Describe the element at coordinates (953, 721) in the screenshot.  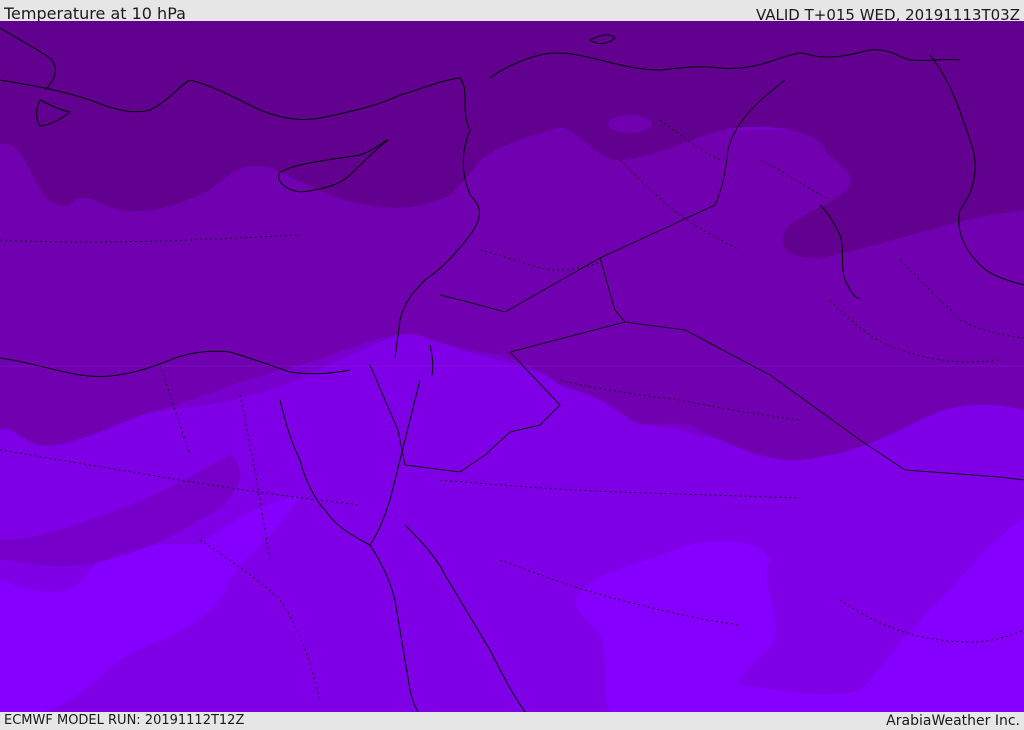
I see `brand-label: ArabiaWeather Inc.` at that location.